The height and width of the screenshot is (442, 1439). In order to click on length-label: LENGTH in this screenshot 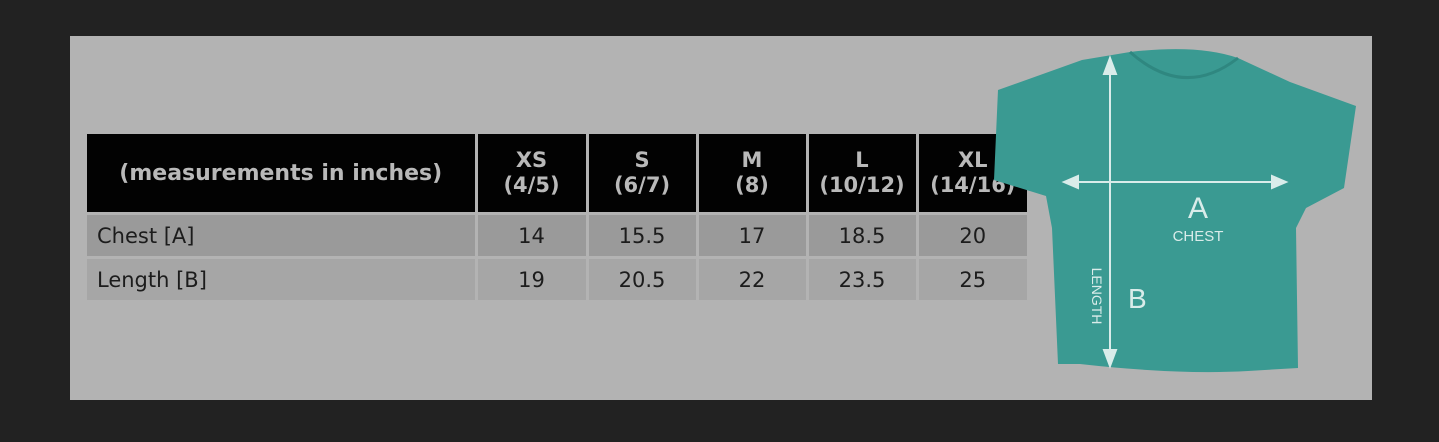, I will do `click(1097, 296)`.